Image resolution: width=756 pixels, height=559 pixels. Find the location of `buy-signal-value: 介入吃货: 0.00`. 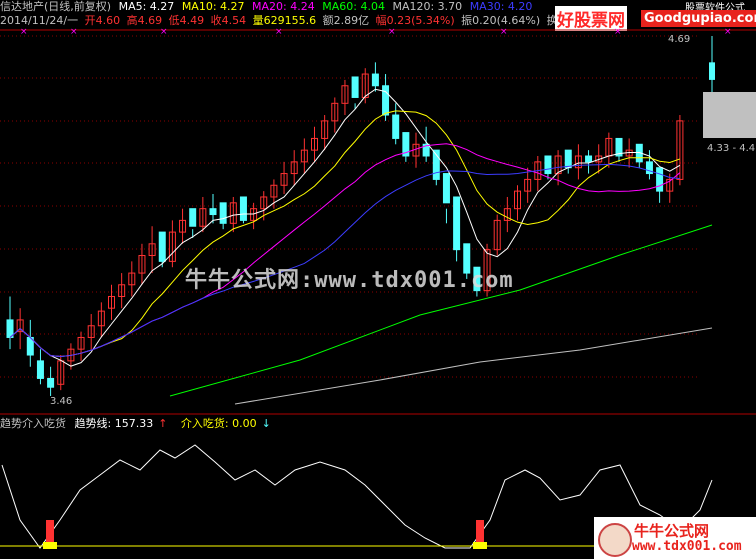

buy-signal-value: 介入吃货: 0.00 is located at coordinates (218, 423).